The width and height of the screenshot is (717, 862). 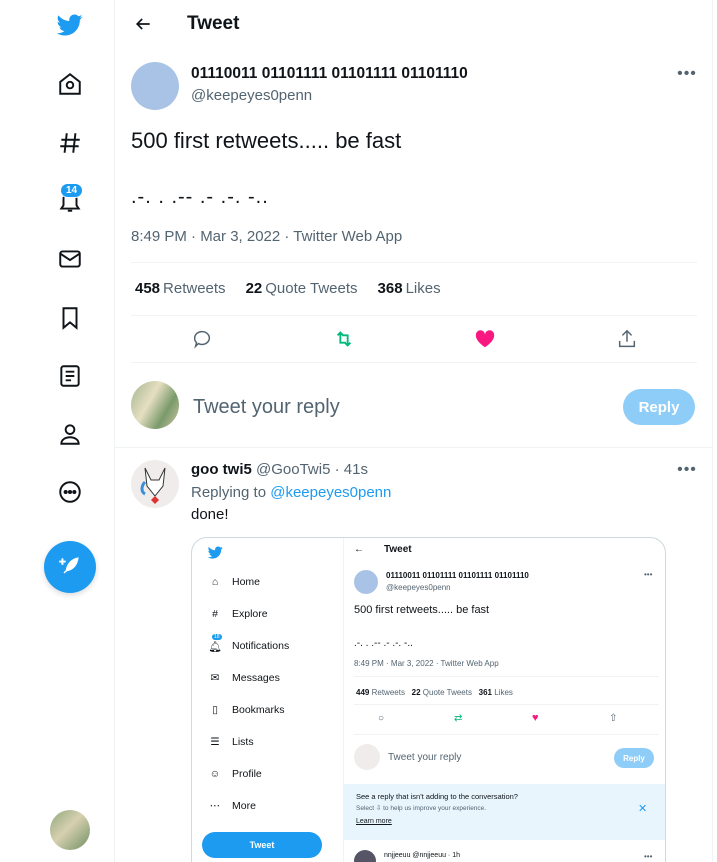 What do you see at coordinates (648, 574) in the screenshot?
I see `embedded-more-icon: •••` at bounding box center [648, 574].